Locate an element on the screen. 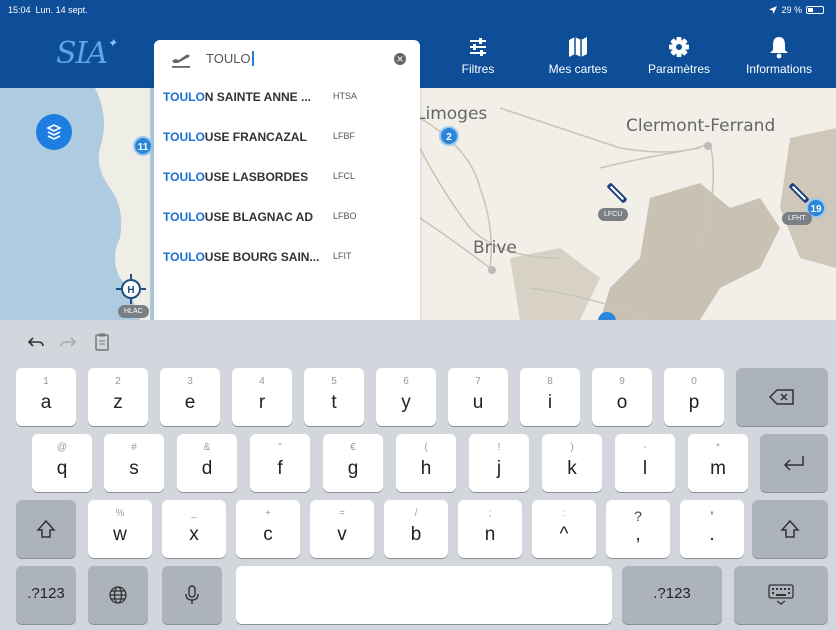 The image size is (836, 630). key-l: -l is located at coordinates (645, 463).